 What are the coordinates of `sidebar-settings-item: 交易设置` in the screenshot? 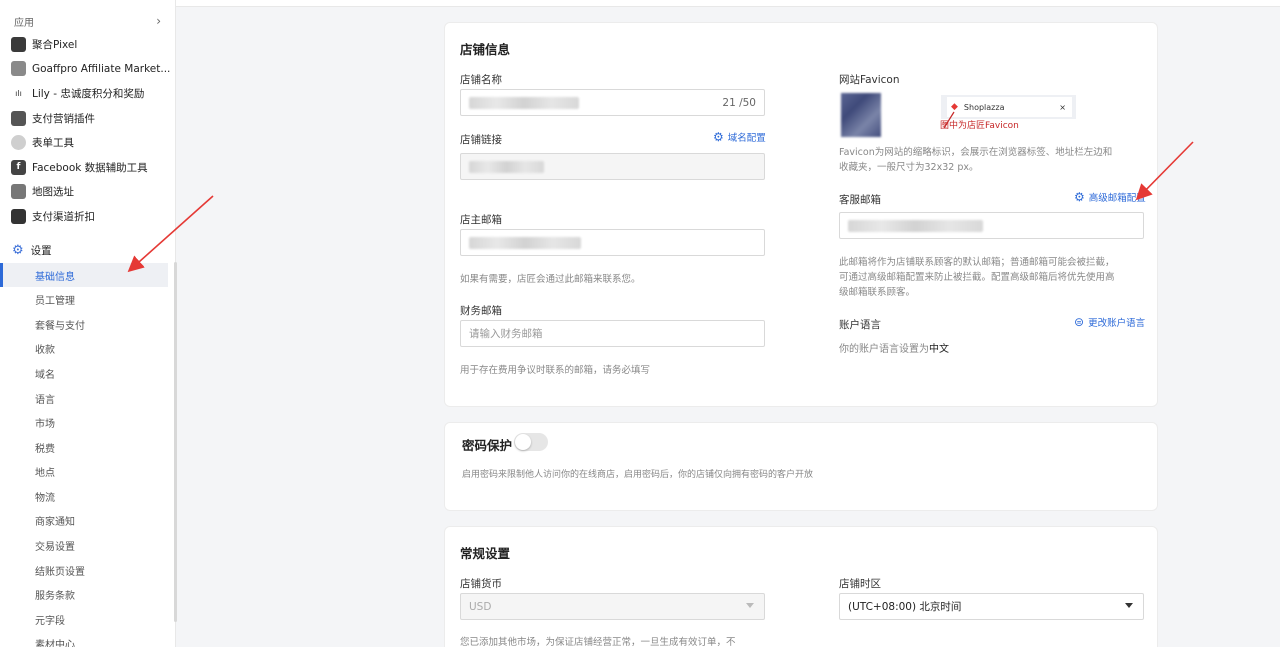 It's located at (87, 545).